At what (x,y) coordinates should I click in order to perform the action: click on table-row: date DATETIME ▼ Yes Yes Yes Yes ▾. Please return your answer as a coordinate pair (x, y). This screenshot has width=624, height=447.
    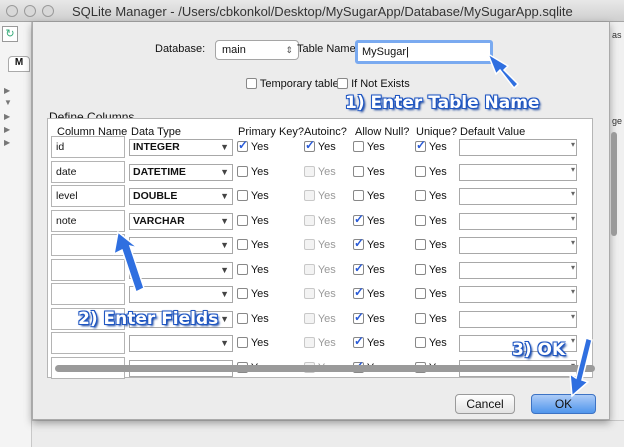
    Looking at the image, I should click on (321, 172).